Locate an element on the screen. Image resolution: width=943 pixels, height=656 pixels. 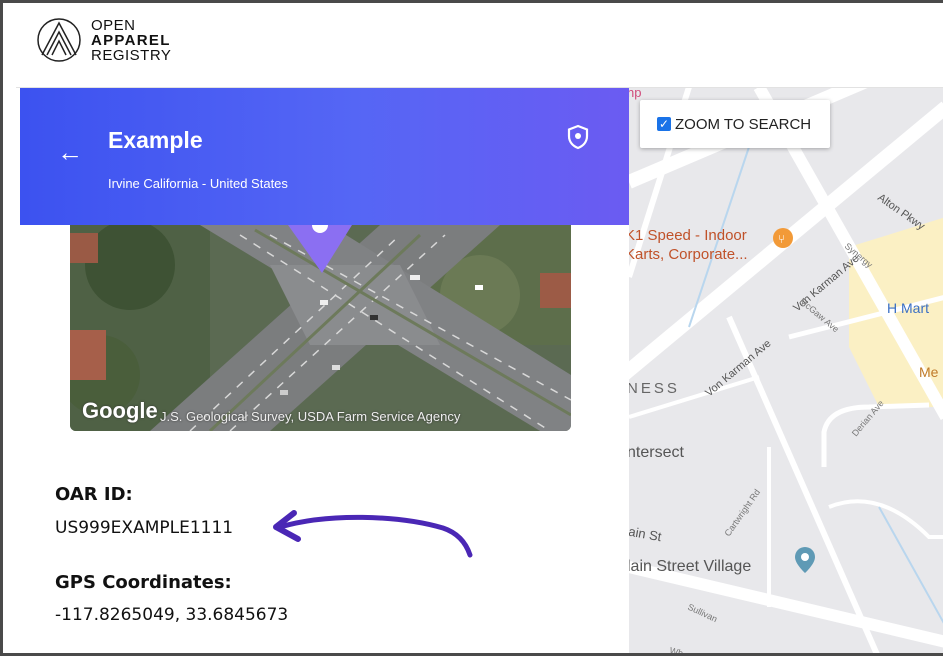
logo-line-2: APPAREL is located at coordinates (131, 40).